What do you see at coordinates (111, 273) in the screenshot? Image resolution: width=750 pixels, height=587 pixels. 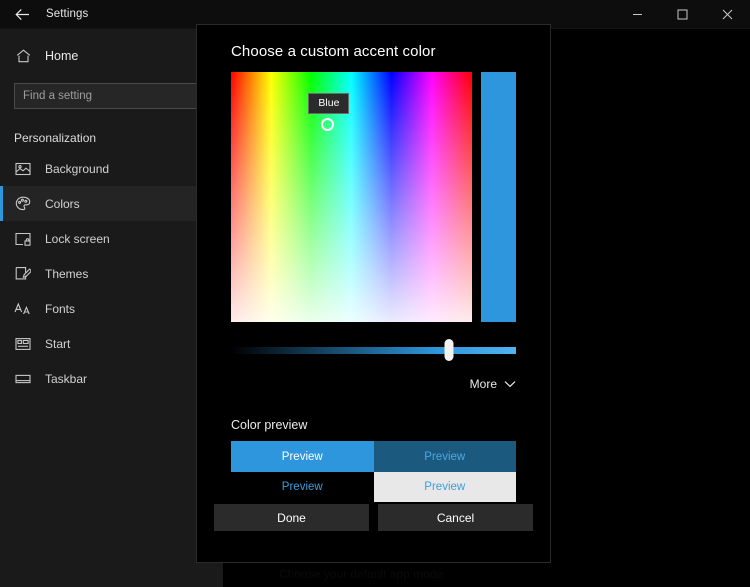 I see `sidebar-item-themes: Themes` at bounding box center [111, 273].